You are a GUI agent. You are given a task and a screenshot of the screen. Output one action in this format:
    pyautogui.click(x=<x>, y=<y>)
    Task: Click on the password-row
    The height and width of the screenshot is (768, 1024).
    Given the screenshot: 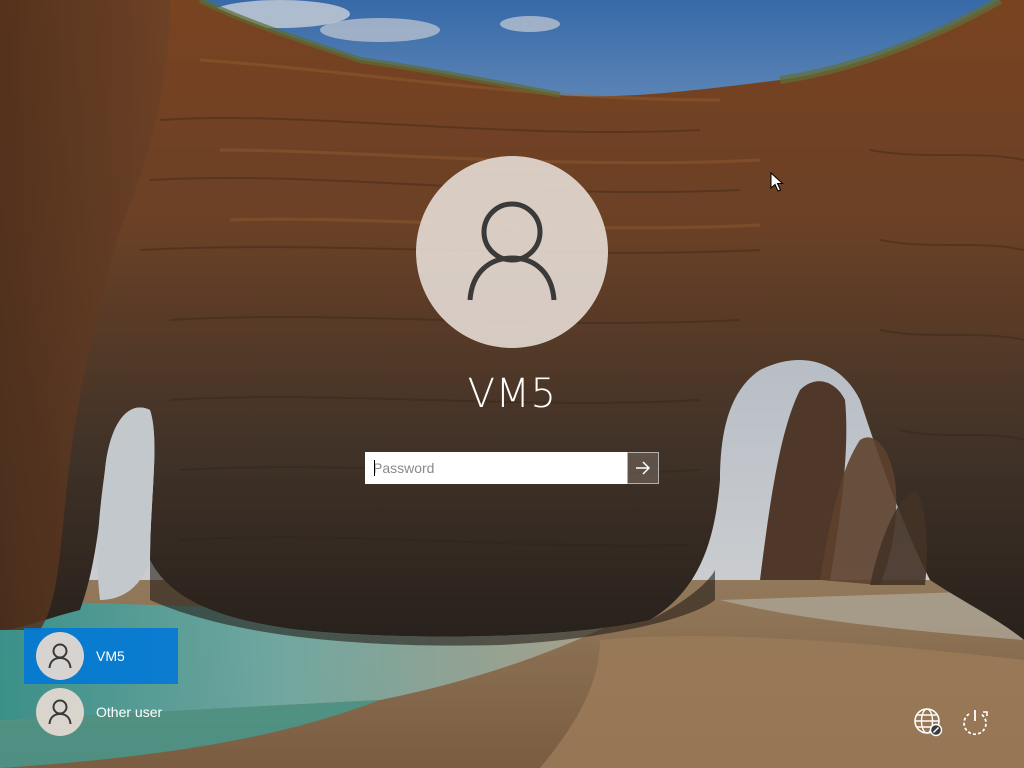 What is the action you would take?
    pyautogui.click(x=512, y=468)
    